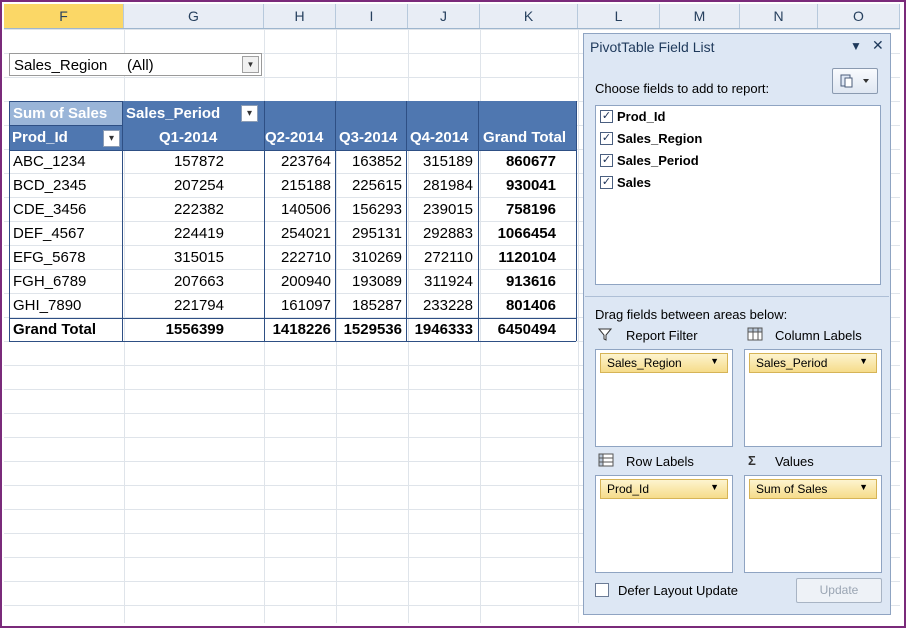 This screenshot has width=906, height=628. I want to click on report-filter-dropdown: Sales_Region (All) ▼, so click(135, 64).